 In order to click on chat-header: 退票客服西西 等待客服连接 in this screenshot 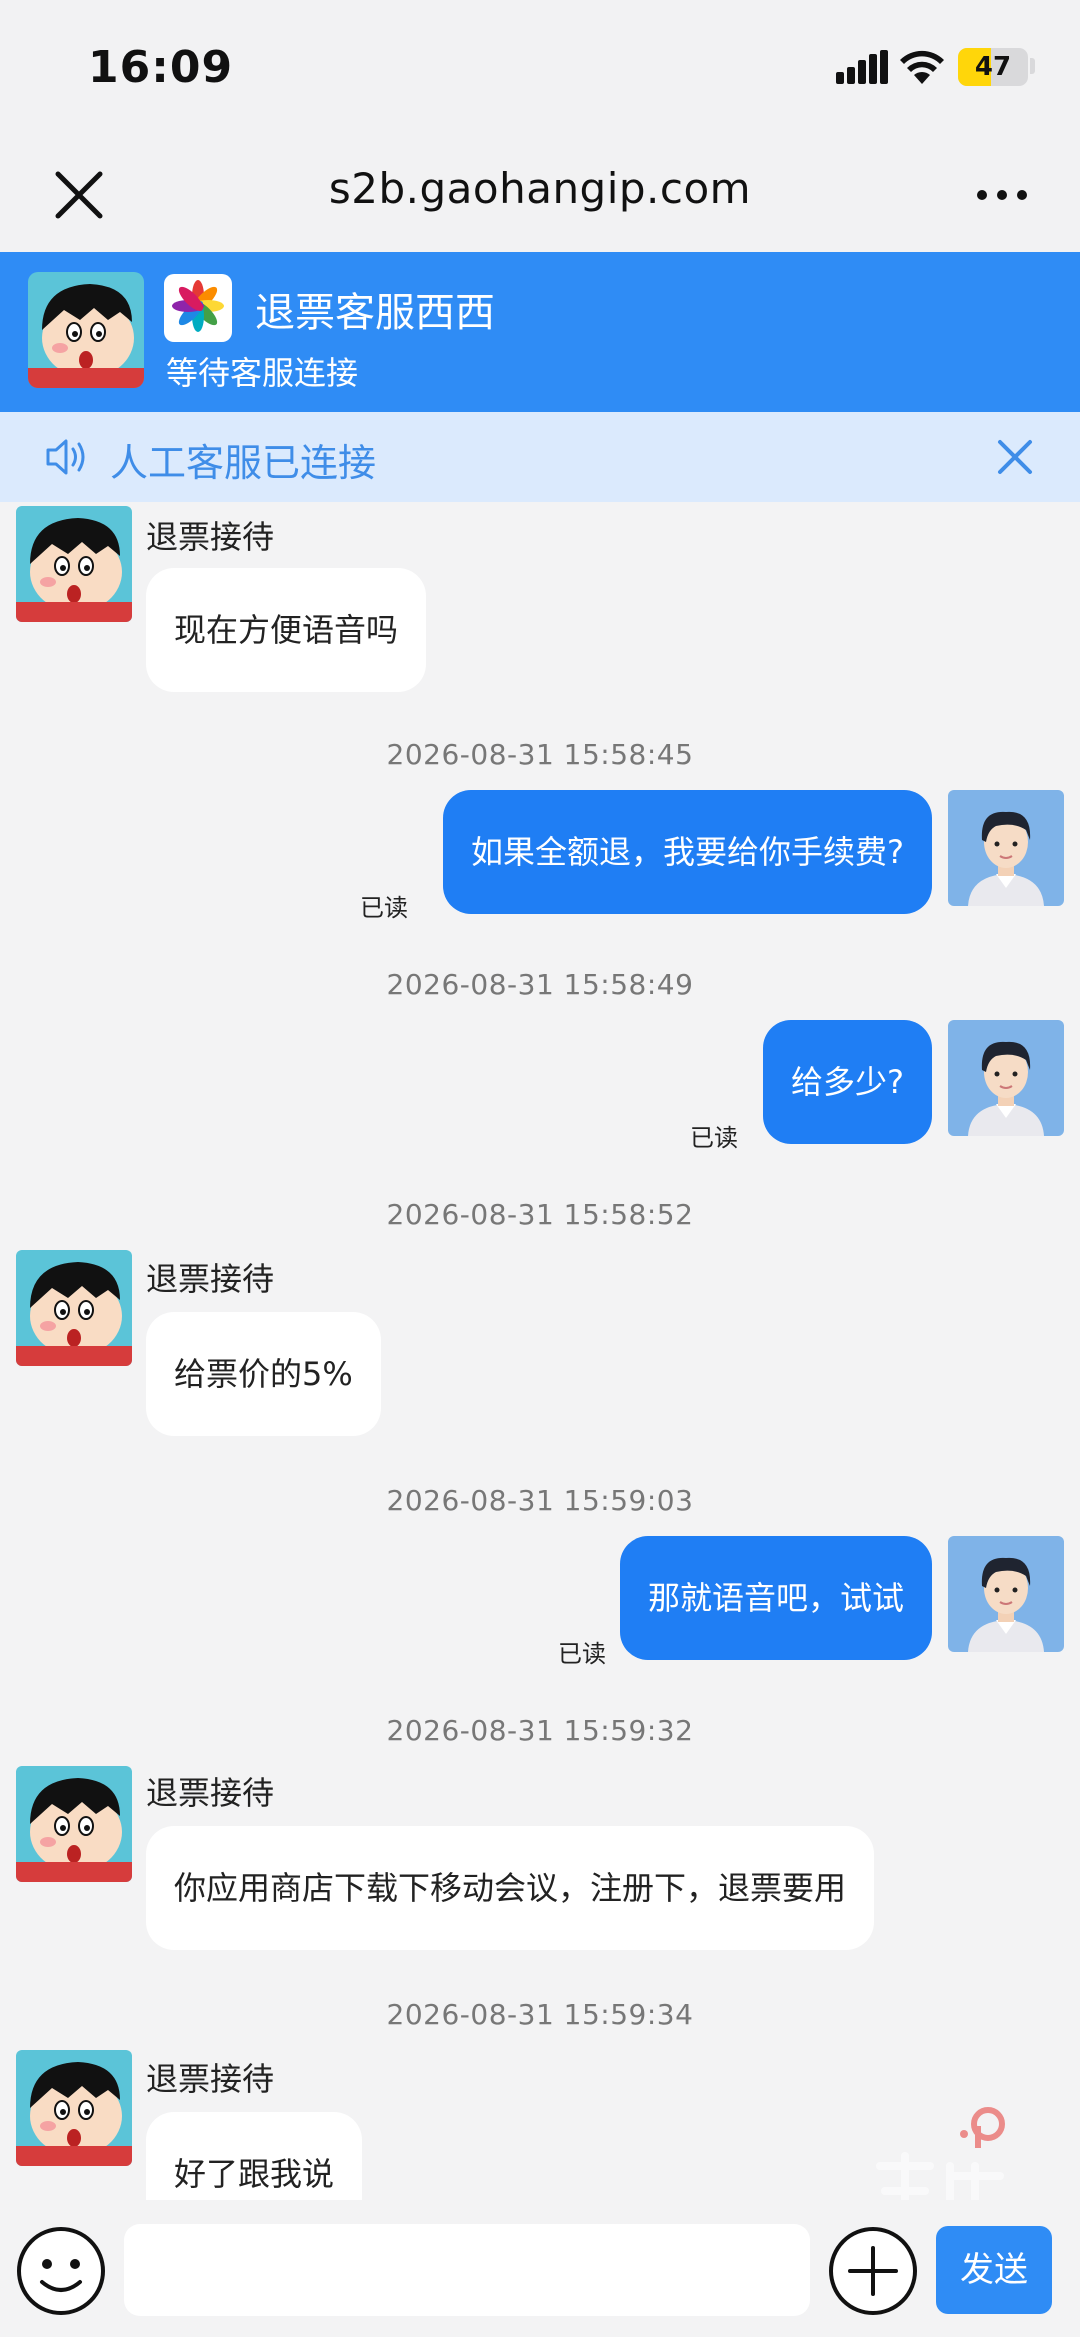, I will do `click(540, 332)`.